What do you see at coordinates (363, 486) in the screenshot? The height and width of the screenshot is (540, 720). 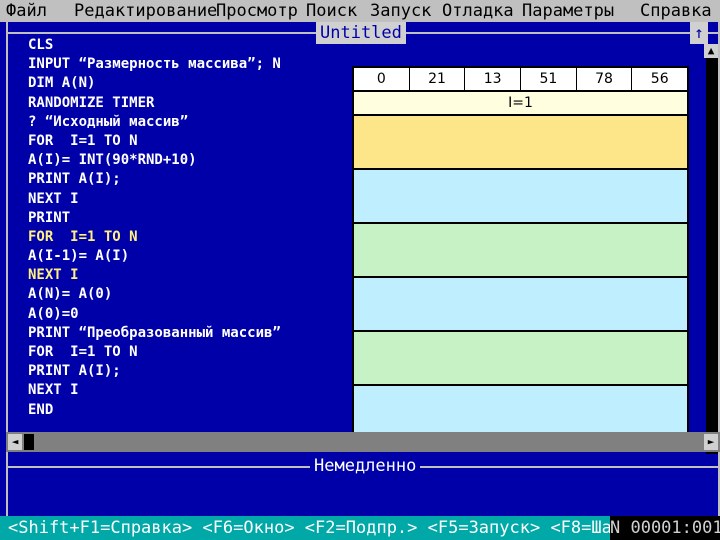 I see `immediate-window: Немедленно` at bounding box center [363, 486].